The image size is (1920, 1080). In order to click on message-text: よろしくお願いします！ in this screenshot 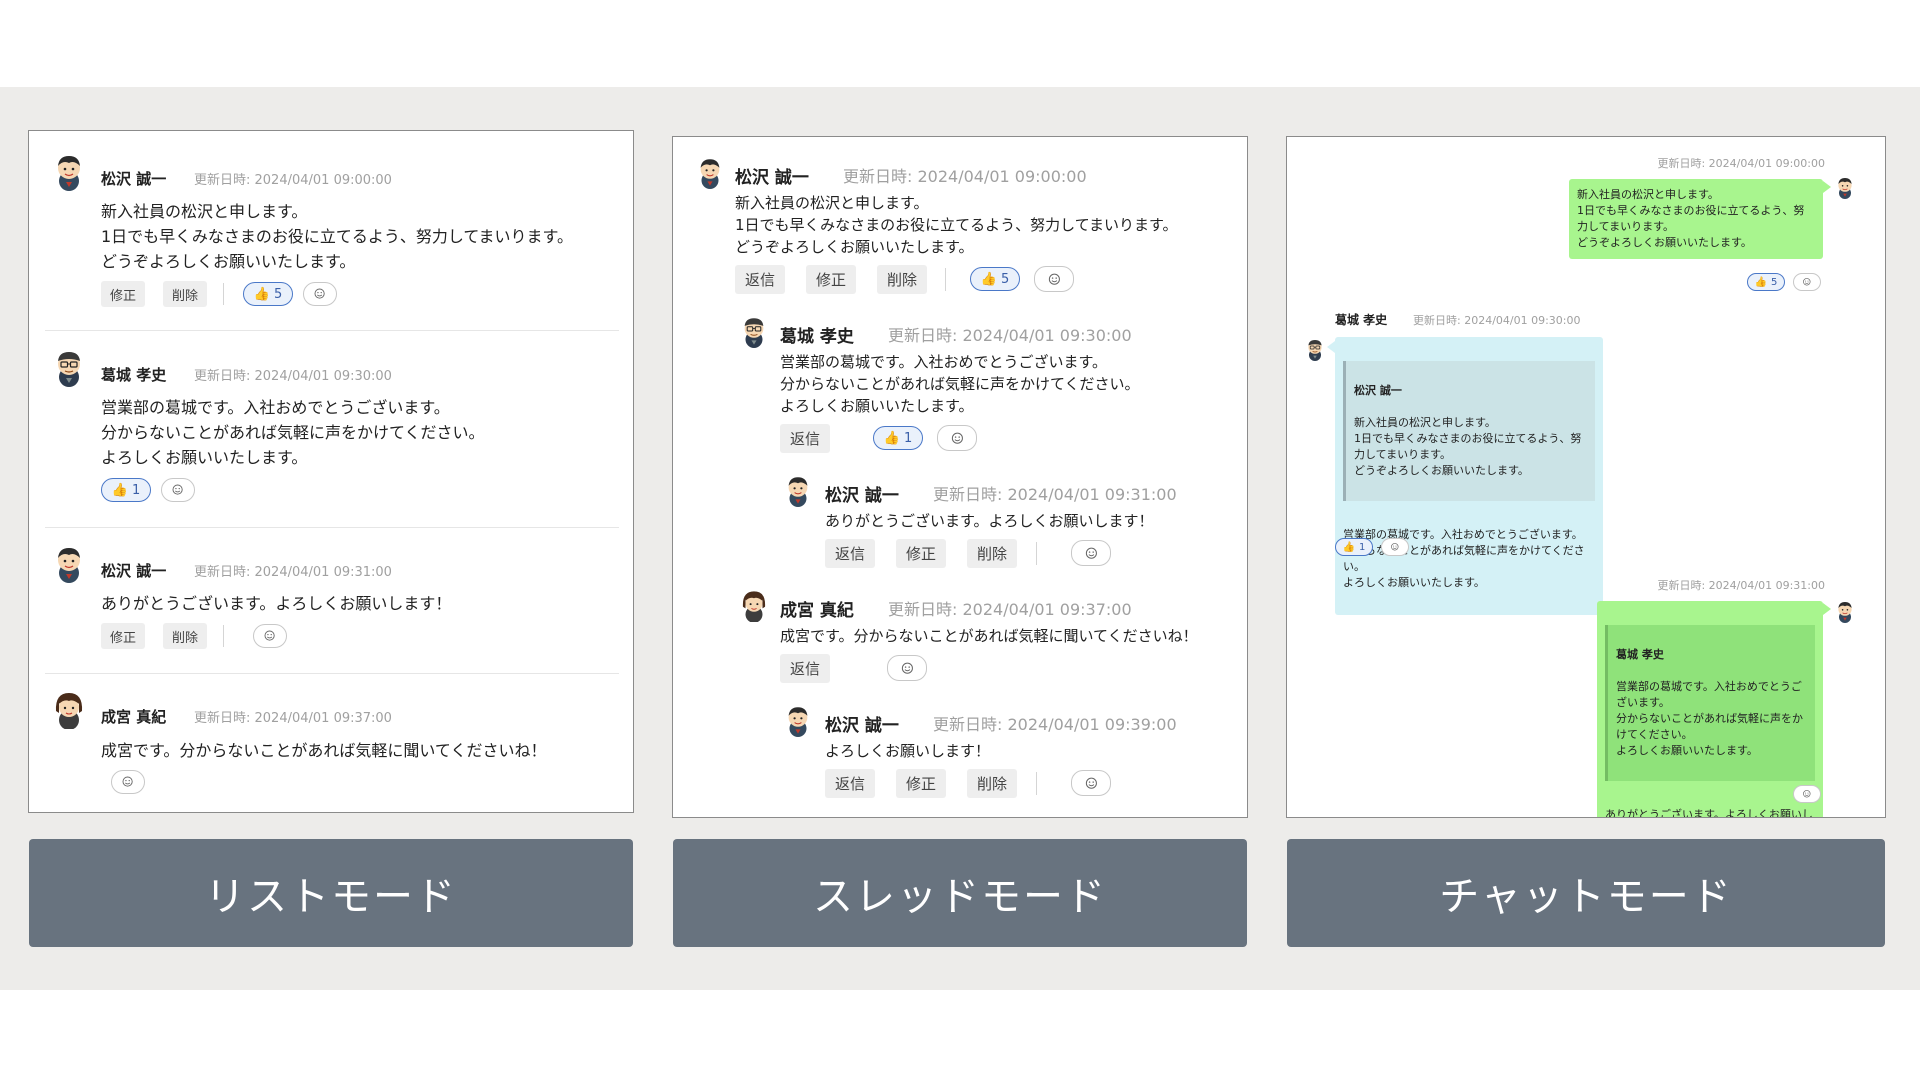, I will do `click(908, 751)`.